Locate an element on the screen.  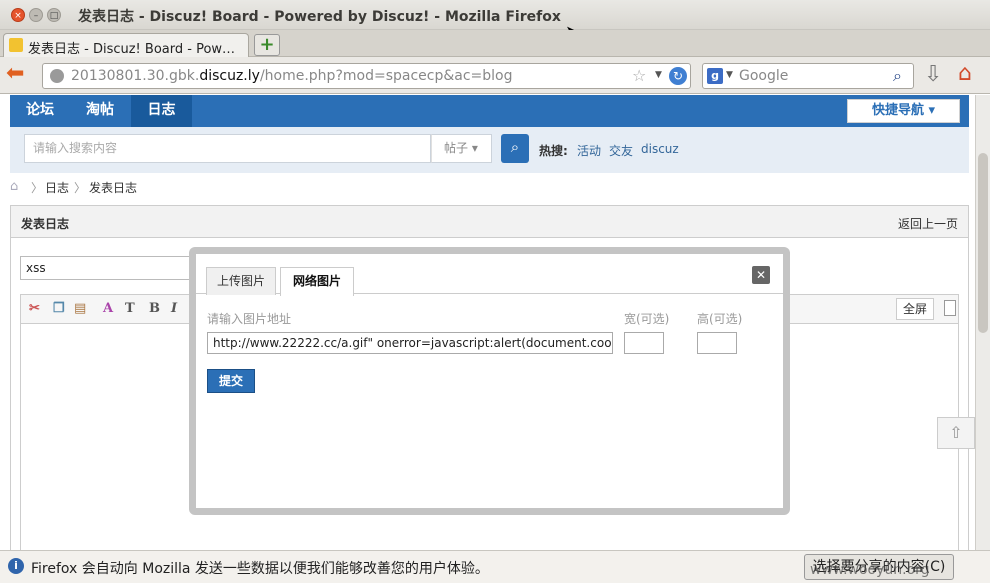
nav-item-collection: 淘帖 is located at coordinates (100, 111).